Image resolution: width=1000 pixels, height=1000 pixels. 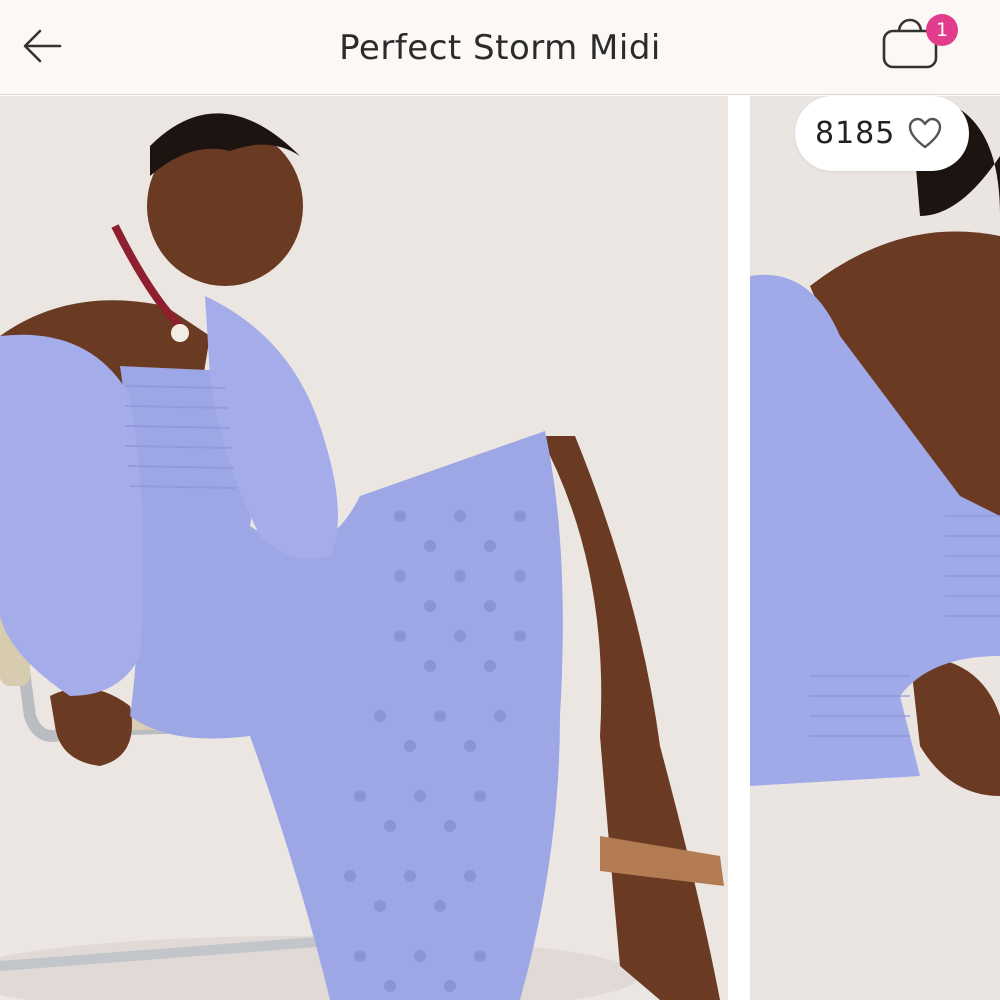 What do you see at coordinates (942, 30) in the screenshot?
I see `cart-count-badge: 1` at bounding box center [942, 30].